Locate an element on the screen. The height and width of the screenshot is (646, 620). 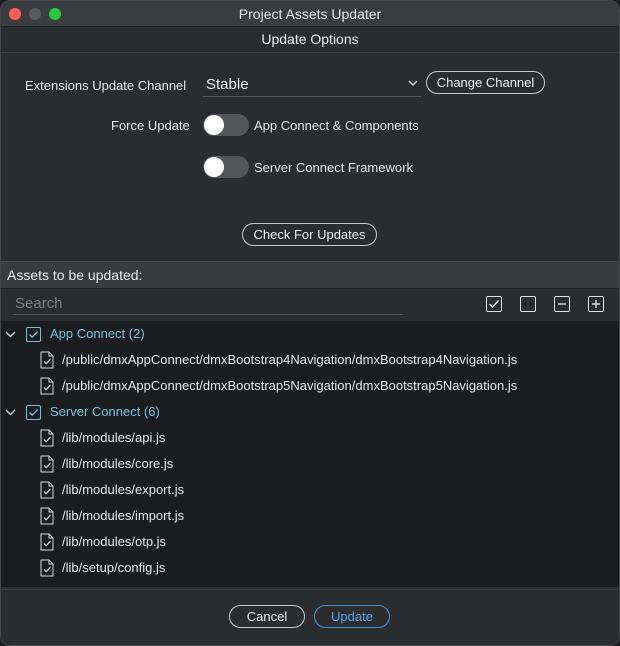
title-bar: Project Assets Updater is located at coordinates (310, 14).